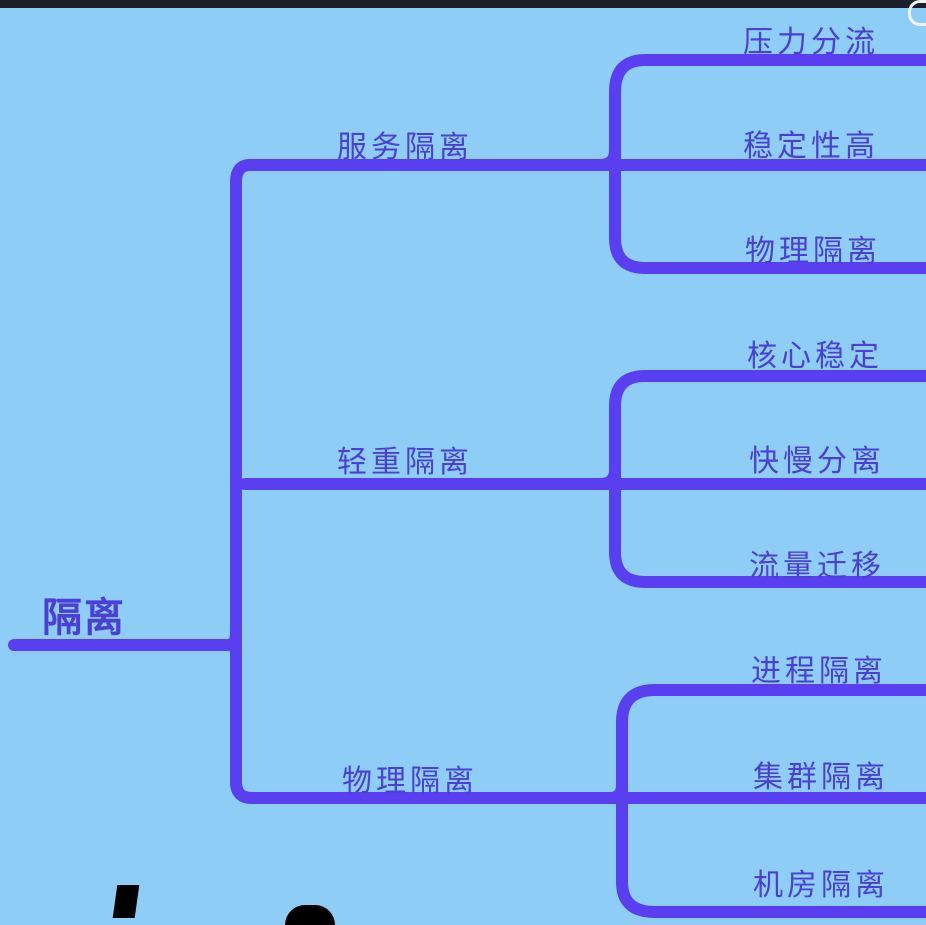 This screenshot has height=925, width=926. What do you see at coordinates (405, 462) in the screenshot?
I see `branch-label-2: 轻重隔离` at bounding box center [405, 462].